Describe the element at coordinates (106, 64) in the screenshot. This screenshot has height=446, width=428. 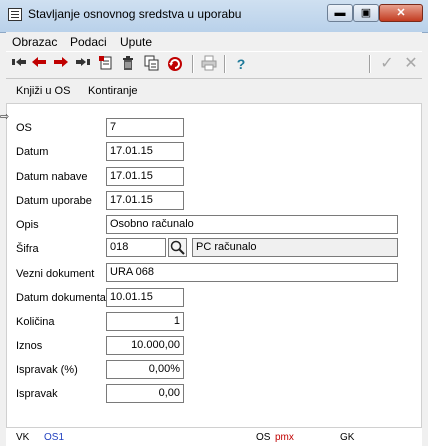
I see `new-record-icon` at that location.